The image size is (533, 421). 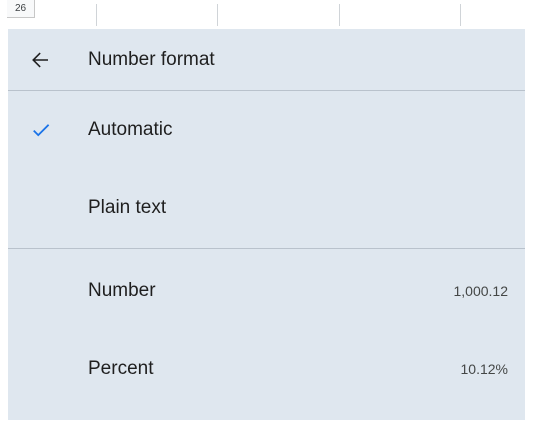 I want to click on menu-title: Number format, so click(x=151, y=59).